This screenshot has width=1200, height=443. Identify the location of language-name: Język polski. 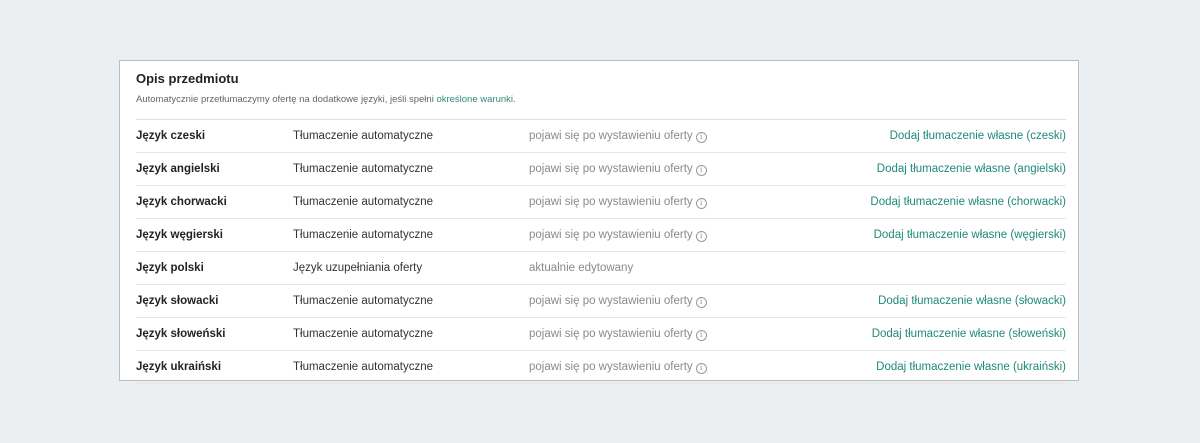
(170, 268).